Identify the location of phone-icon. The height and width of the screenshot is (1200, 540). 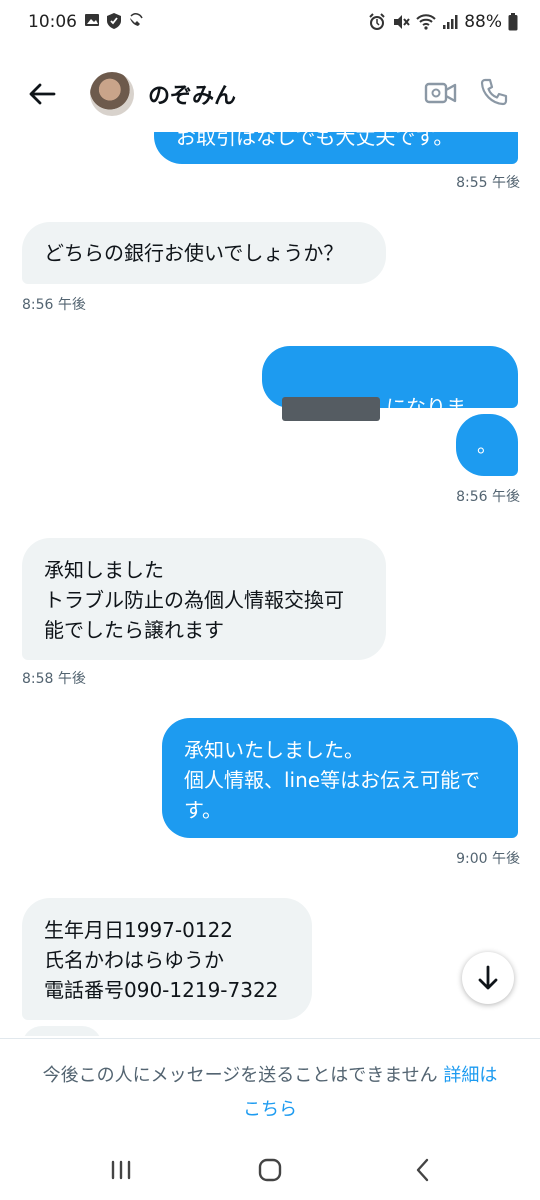
(494, 92).